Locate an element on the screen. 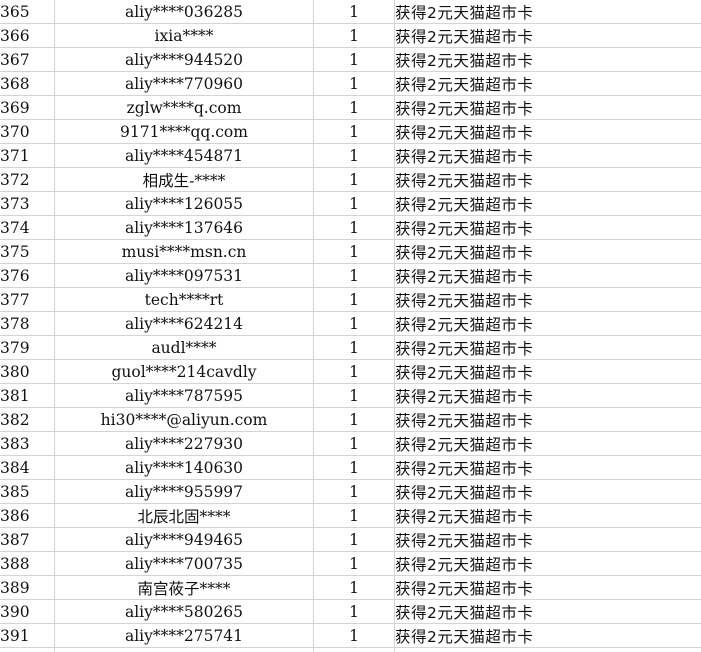 Image resolution: width=701 pixels, height=652 pixels. cell-username: aliy****275741 is located at coordinates (184, 635).